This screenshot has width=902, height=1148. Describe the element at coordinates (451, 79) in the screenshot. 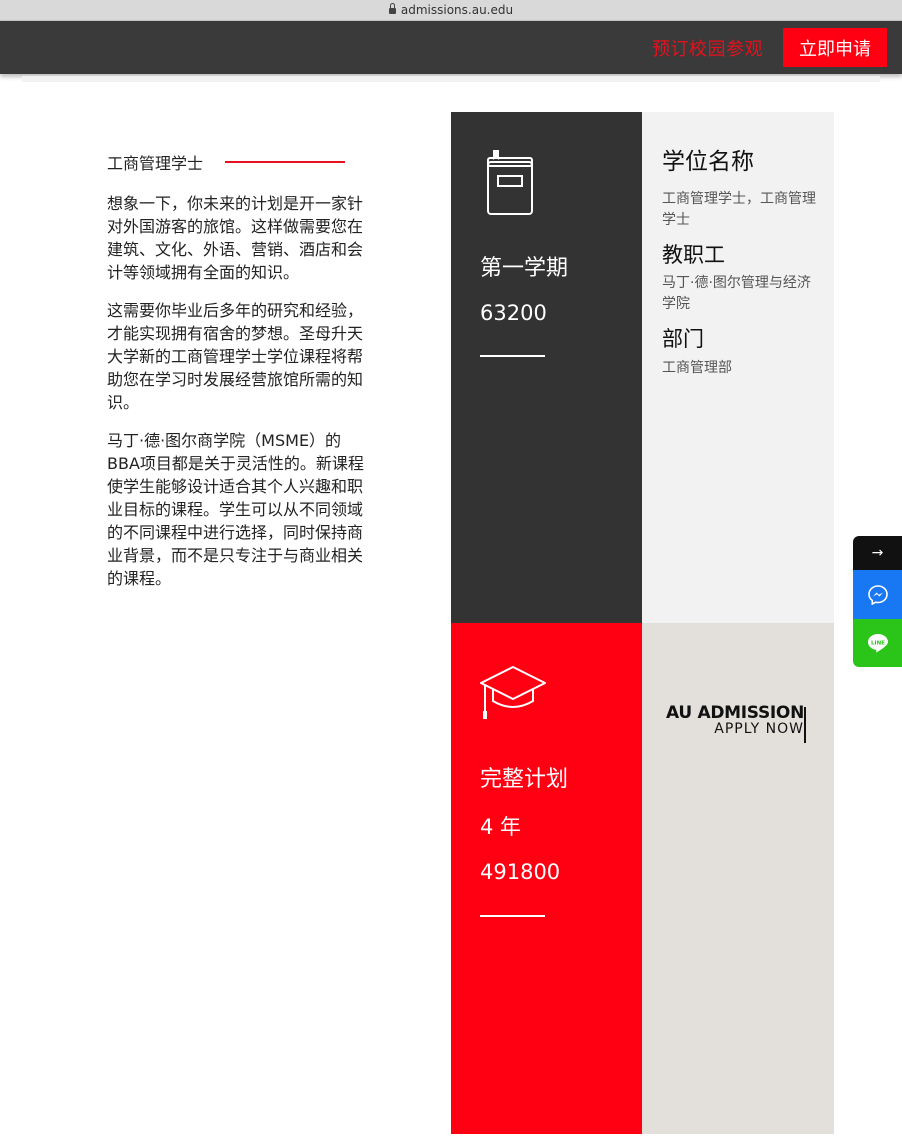

I see `header-divider` at that location.